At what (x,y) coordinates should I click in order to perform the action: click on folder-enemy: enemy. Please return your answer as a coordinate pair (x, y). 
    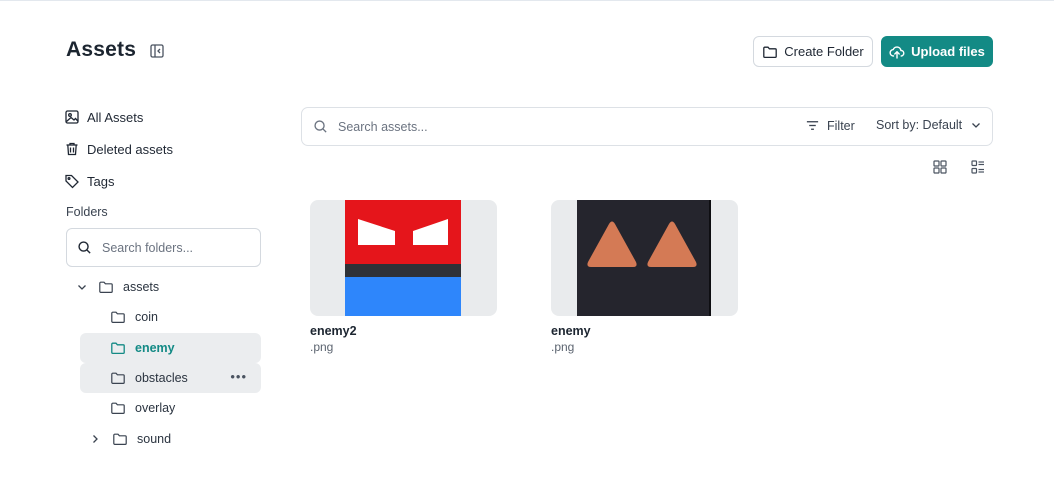
    Looking at the image, I should click on (170, 348).